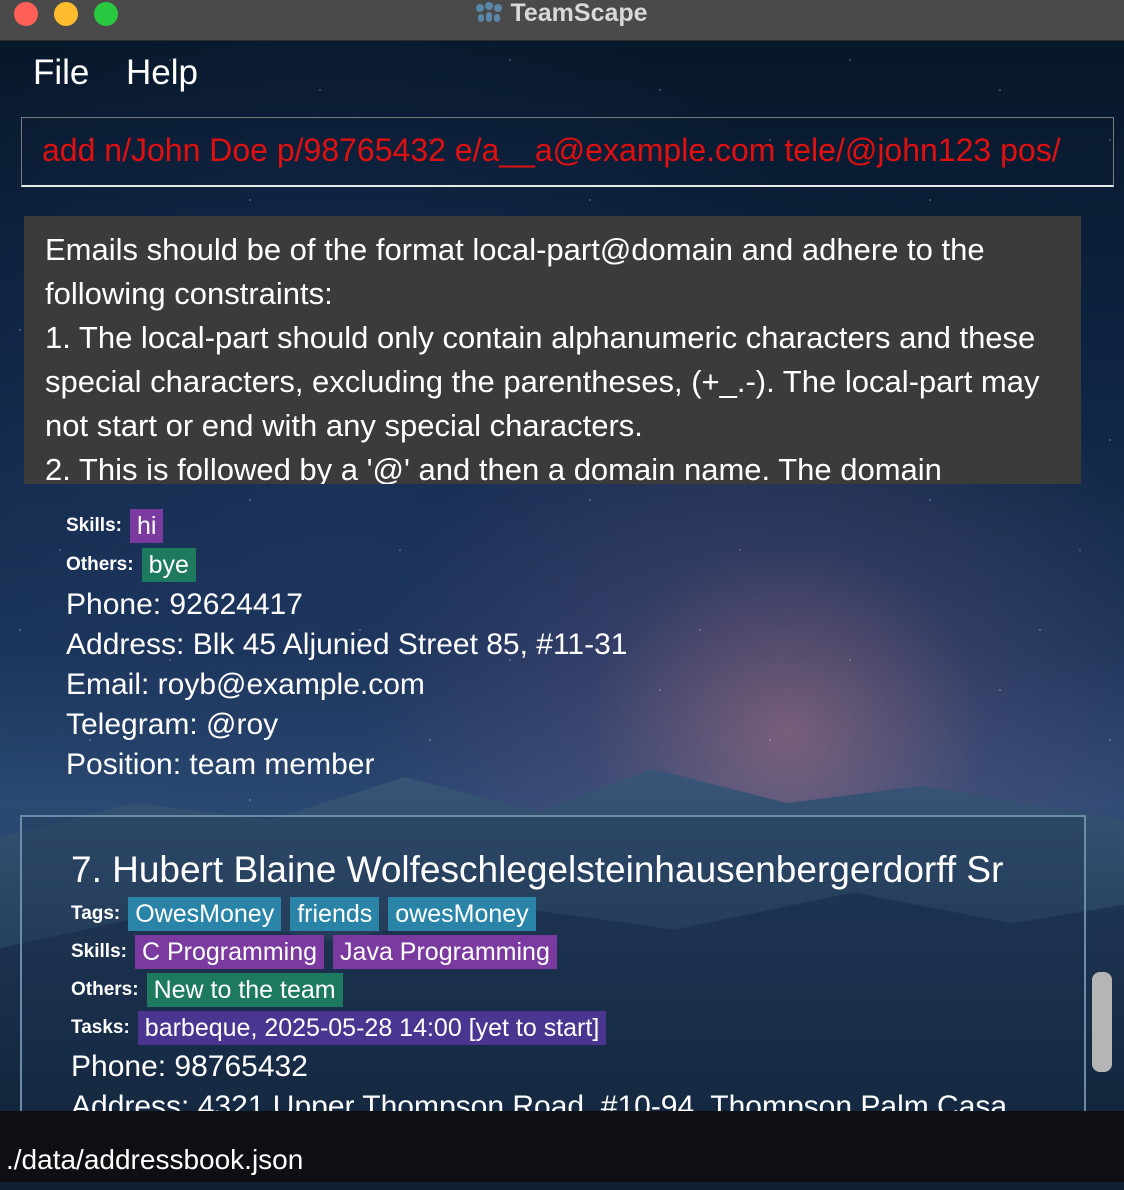  I want to click on tags-label: Tags:, so click(96, 913).